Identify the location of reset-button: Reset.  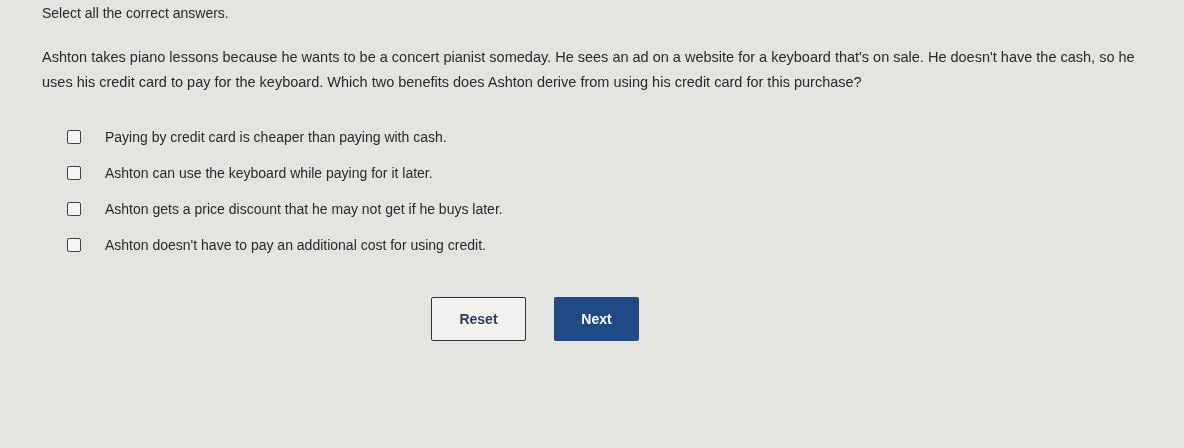
(478, 319).